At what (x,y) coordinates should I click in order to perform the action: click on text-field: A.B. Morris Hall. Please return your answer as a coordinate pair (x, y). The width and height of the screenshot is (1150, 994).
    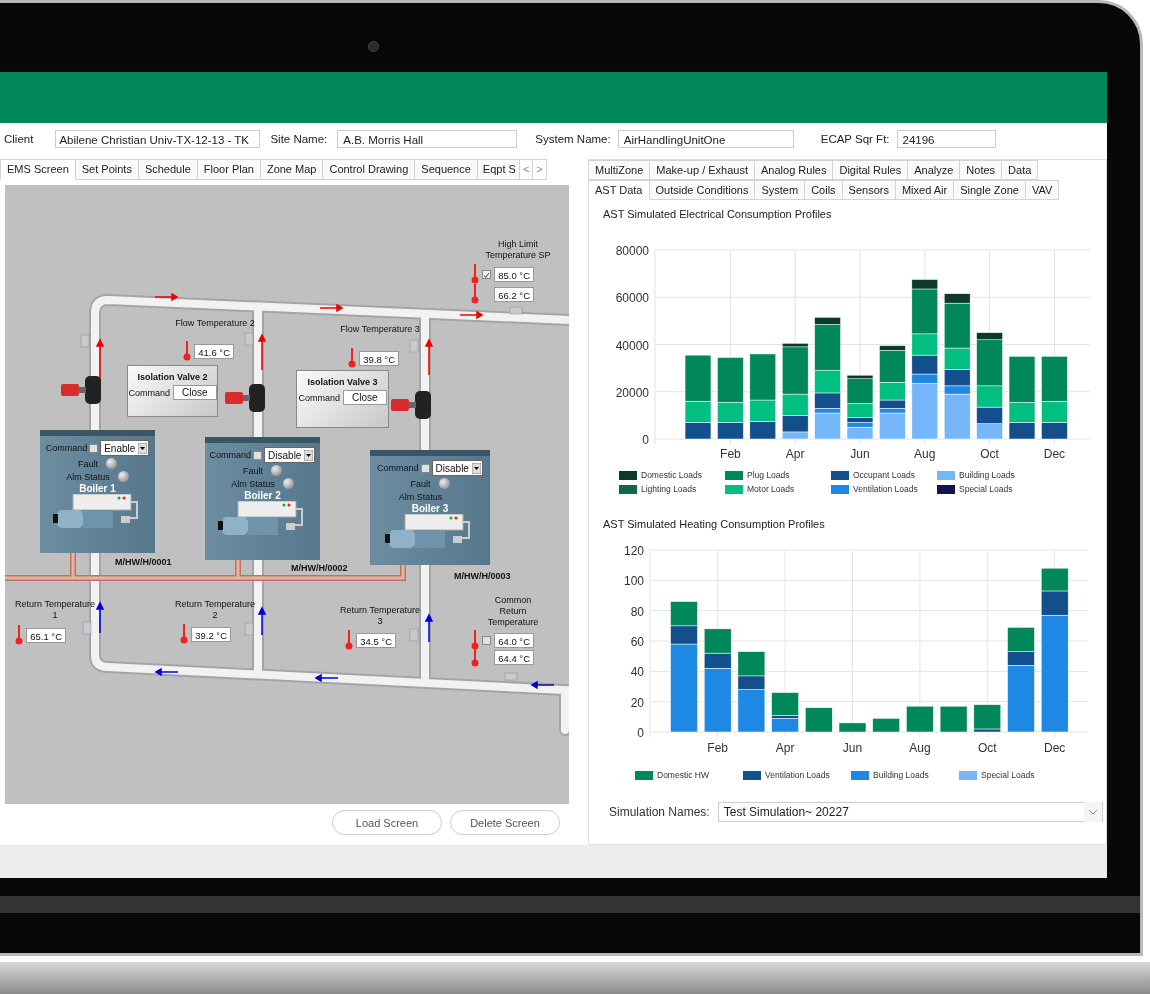
    Looking at the image, I should click on (427, 139).